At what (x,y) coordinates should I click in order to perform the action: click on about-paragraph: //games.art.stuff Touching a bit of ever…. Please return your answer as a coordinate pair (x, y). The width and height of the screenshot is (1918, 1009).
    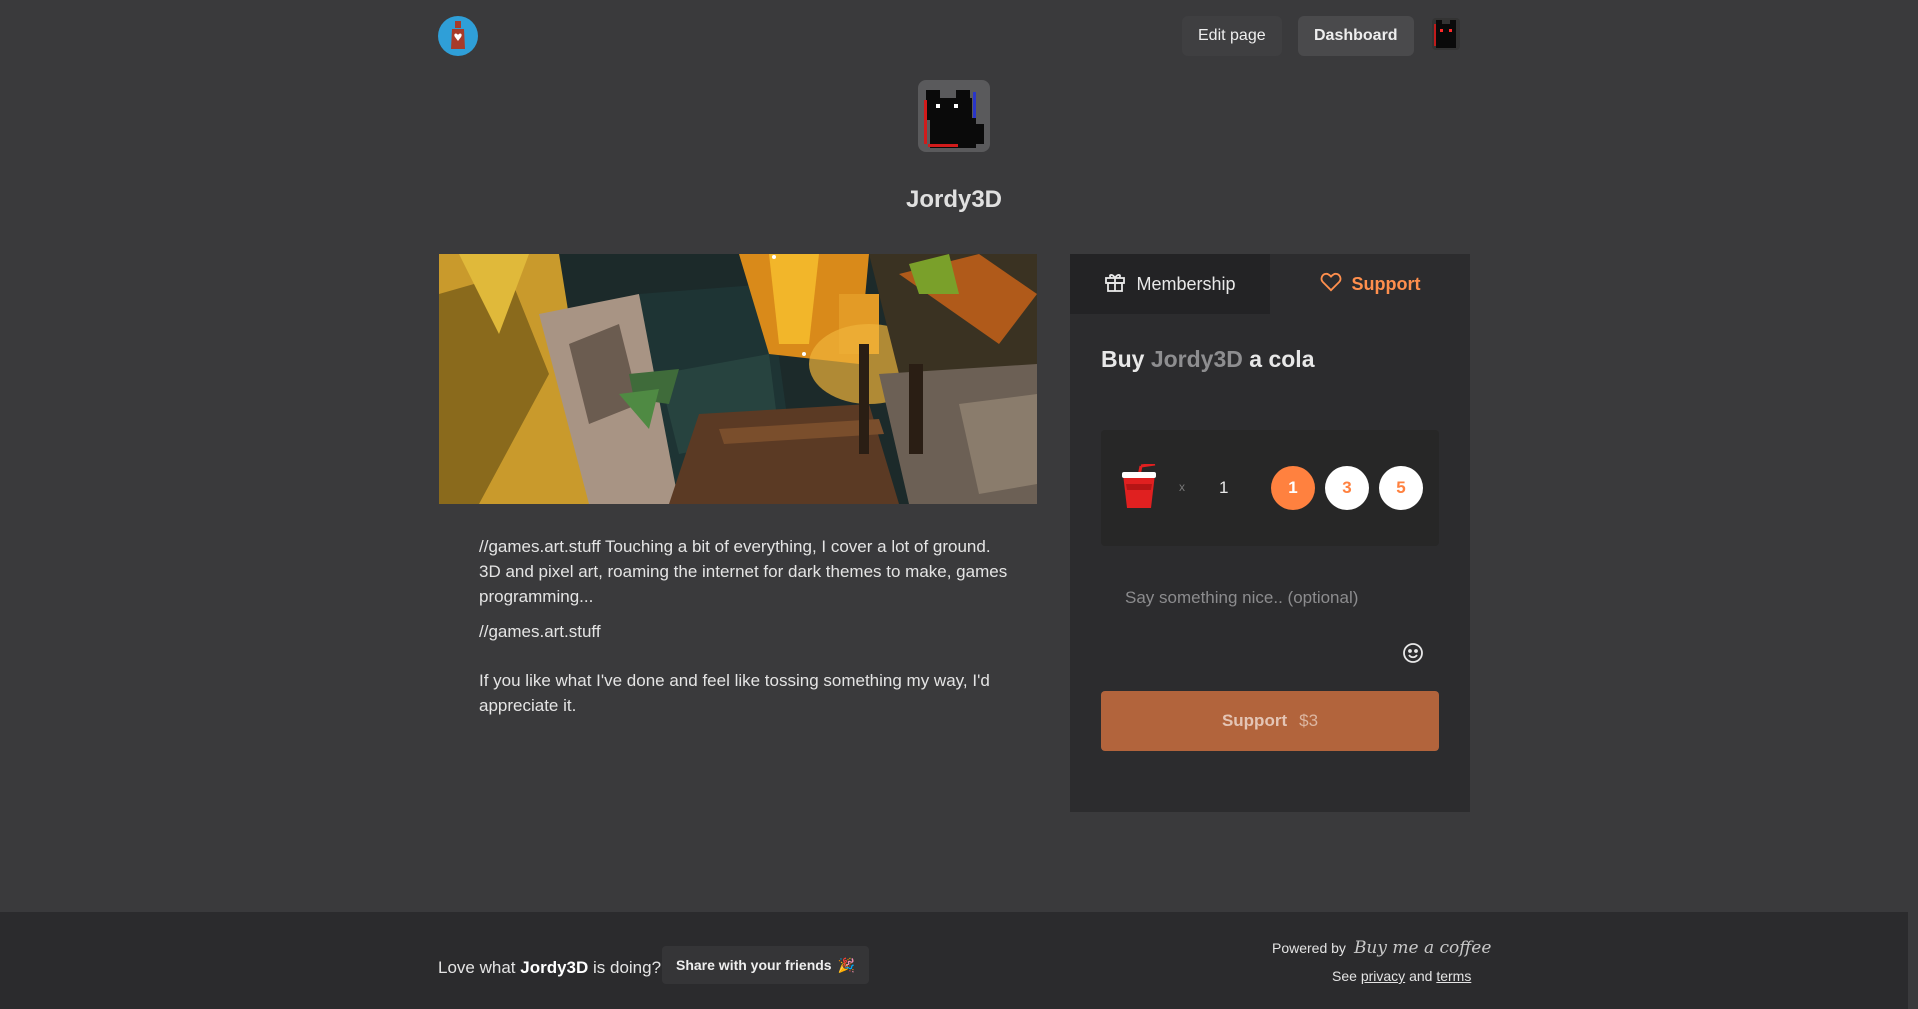
    Looking at the image, I should click on (743, 571).